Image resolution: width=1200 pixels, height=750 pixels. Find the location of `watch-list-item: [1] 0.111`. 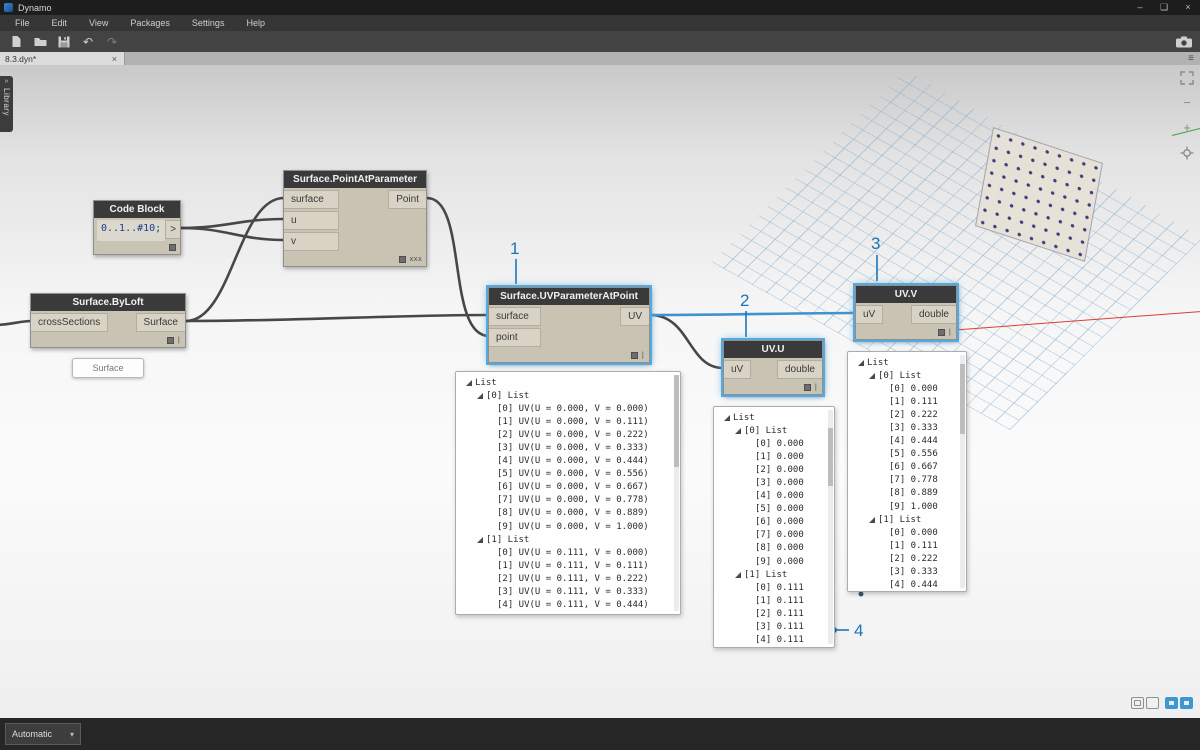

watch-list-item: [1] 0.111 is located at coordinates (913, 545).